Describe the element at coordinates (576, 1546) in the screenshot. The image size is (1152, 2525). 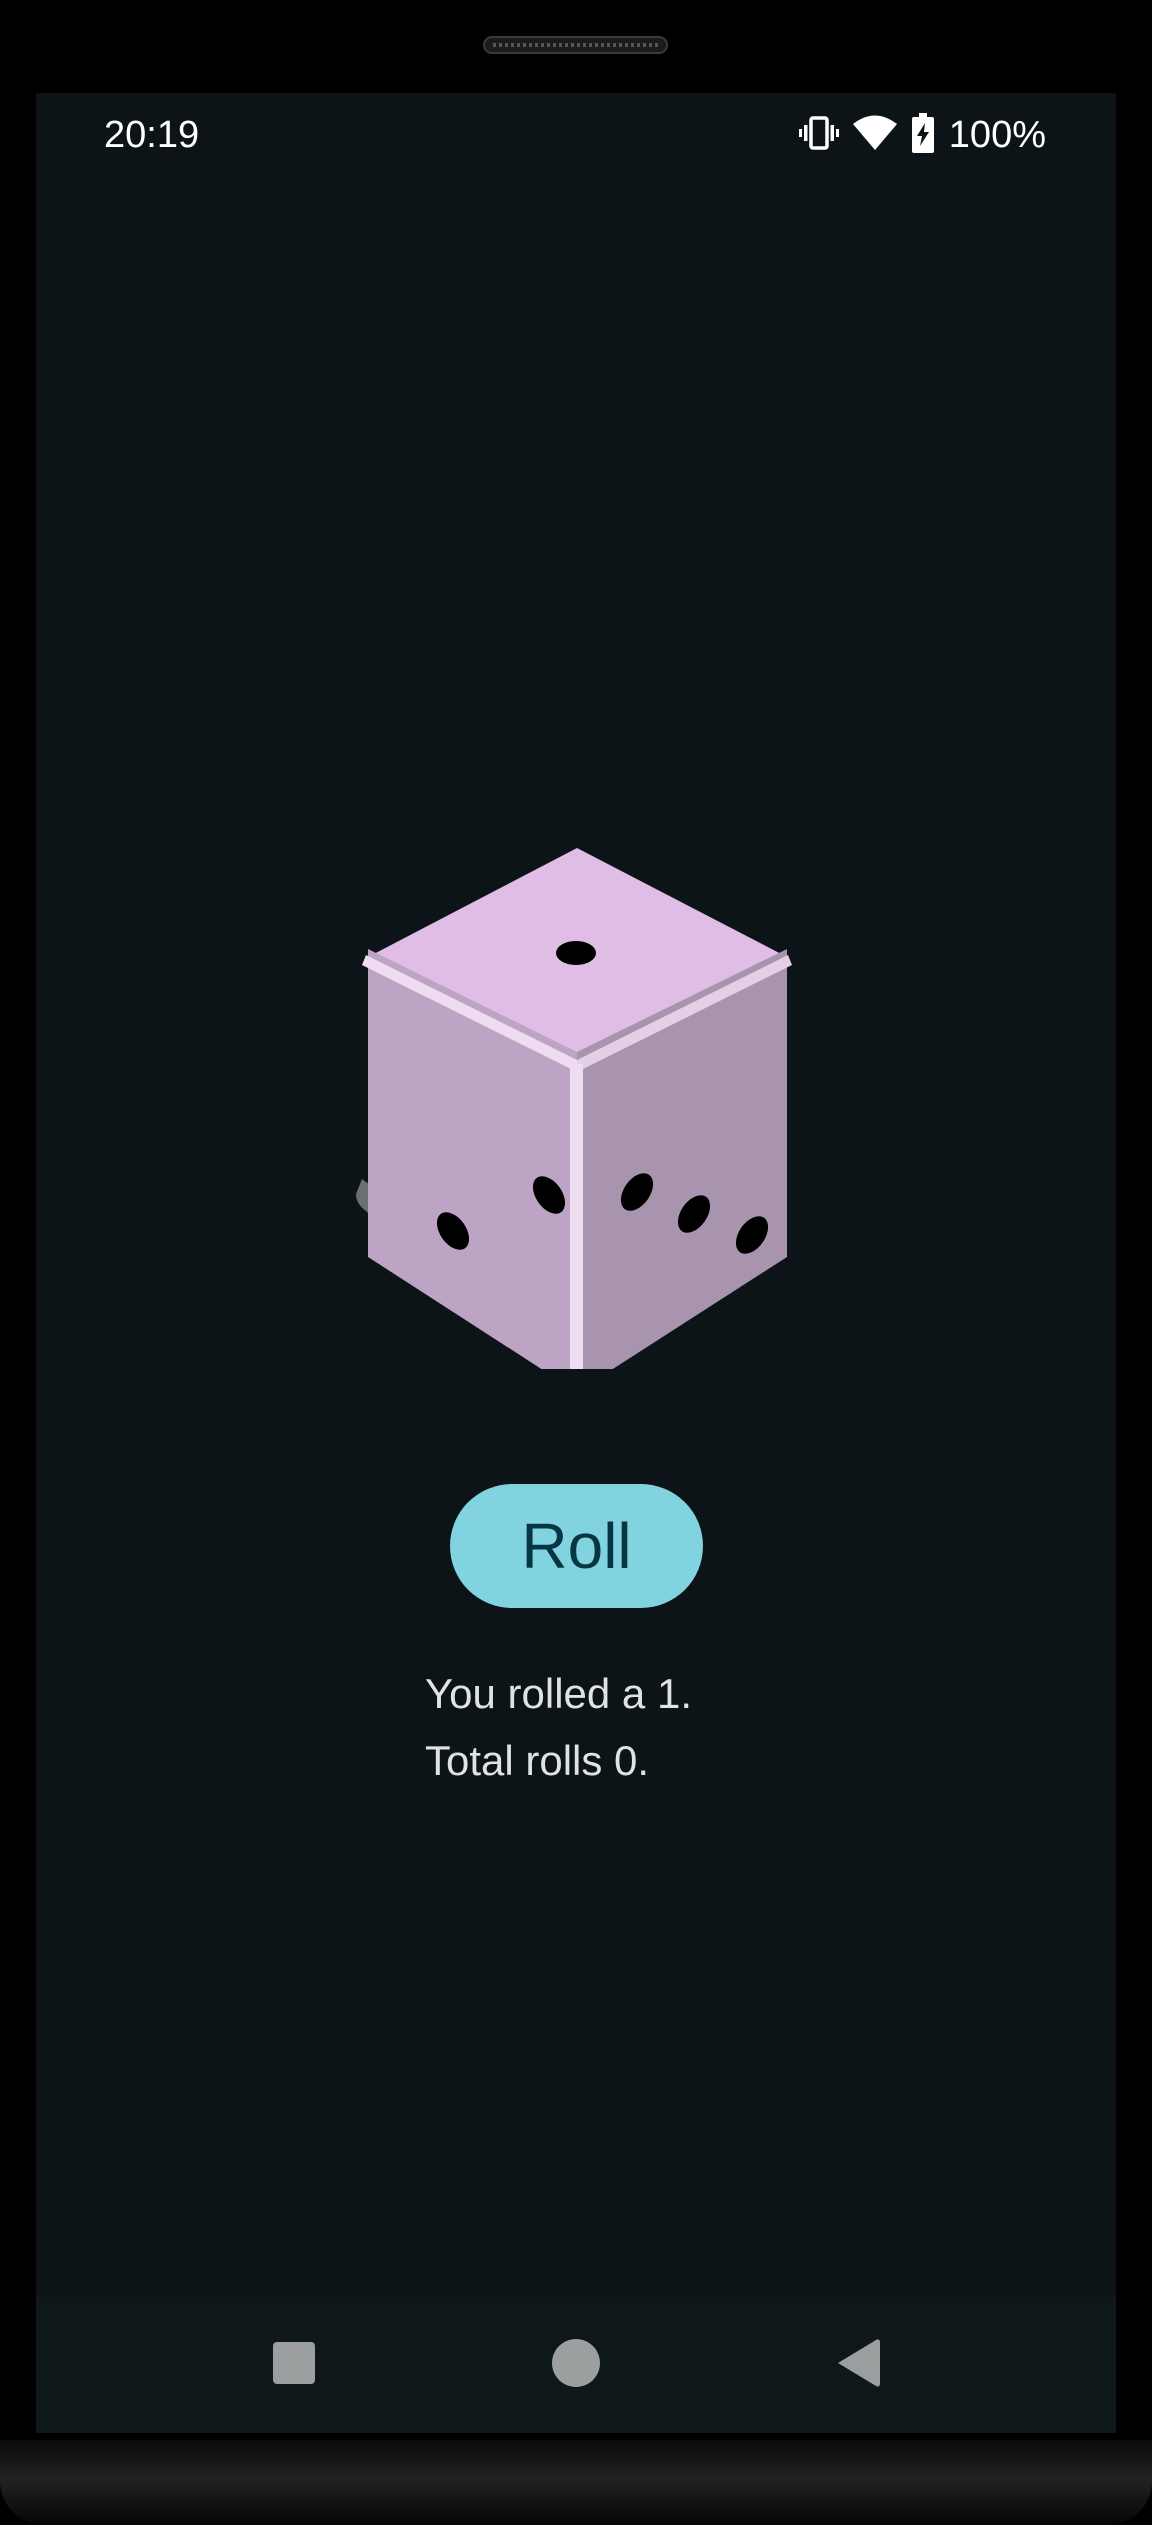
I see `roll-button: Roll` at that location.